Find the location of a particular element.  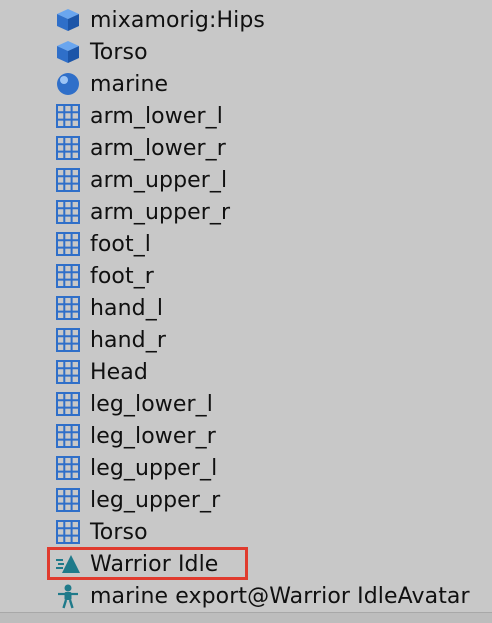

hierarchy-item-torso-prefab: Torso is located at coordinates (101, 52).